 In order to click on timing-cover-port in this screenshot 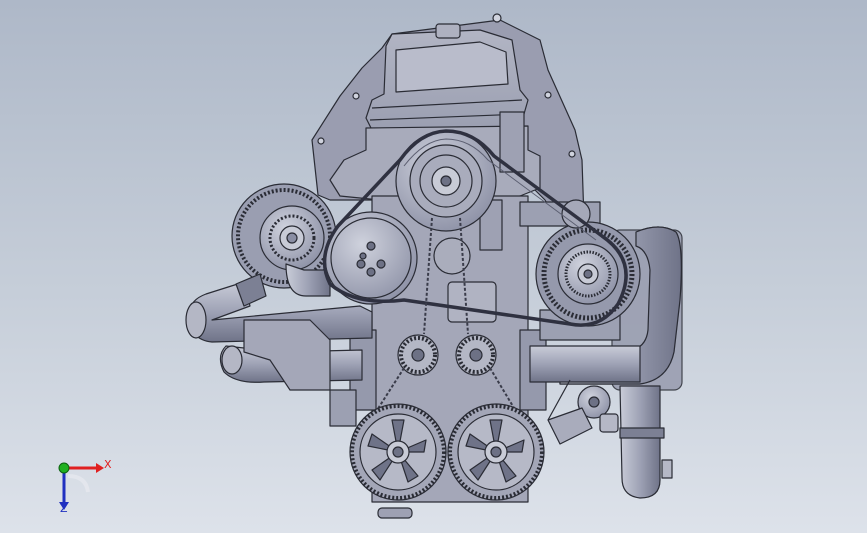, I will do `click(452, 256)`.